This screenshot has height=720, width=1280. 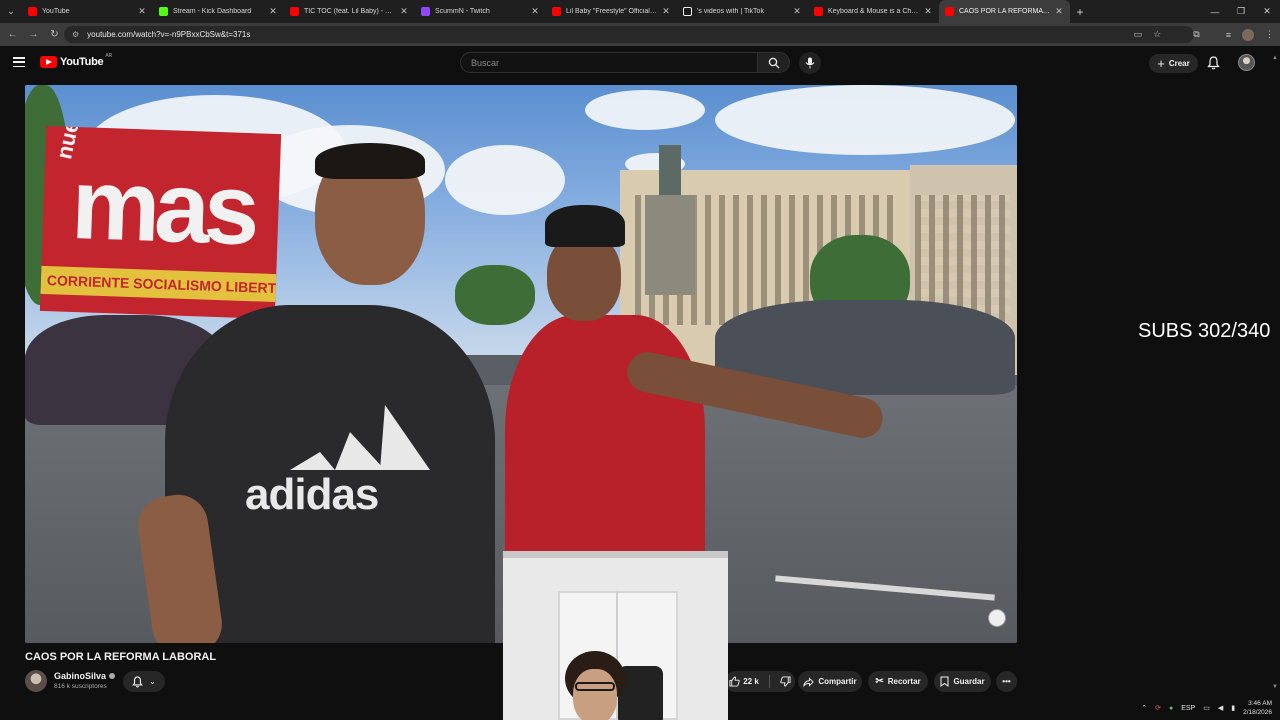 What do you see at coordinates (163, 11) in the screenshot?
I see `kick-favicon-icon` at bounding box center [163, 11].